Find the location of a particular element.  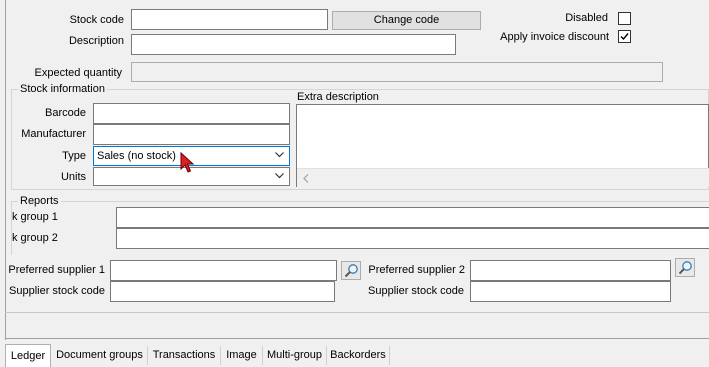

apply-invoice-discount-checkbox is located at coordinates (624, 36).